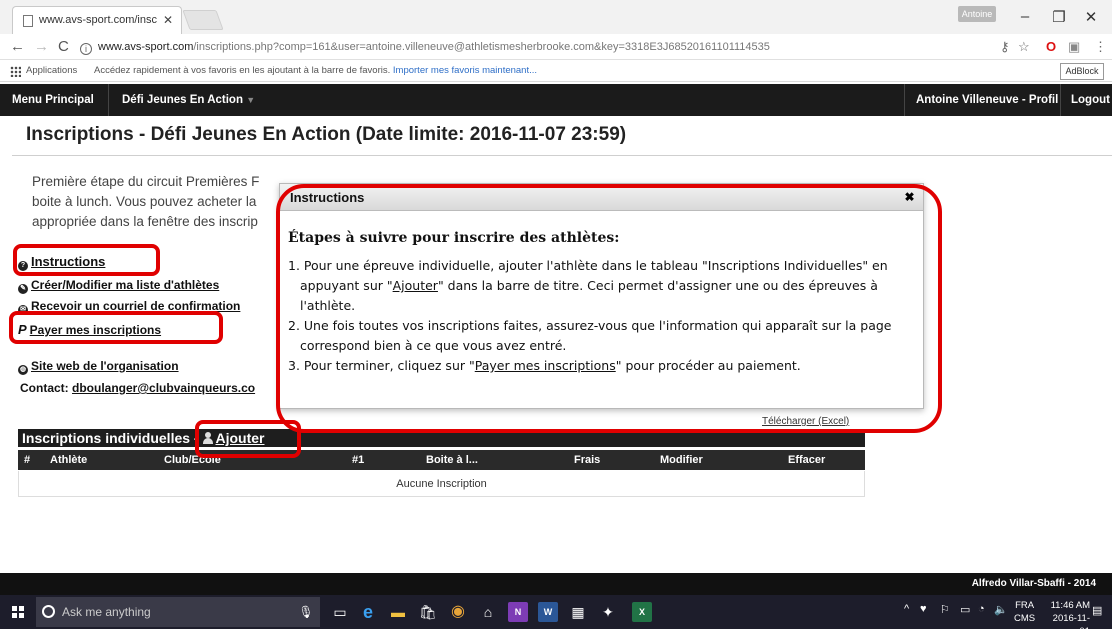 This screenshot has width=1112, height=629. I want to click on instructions-link: ? Instructions, so click(61, 262).